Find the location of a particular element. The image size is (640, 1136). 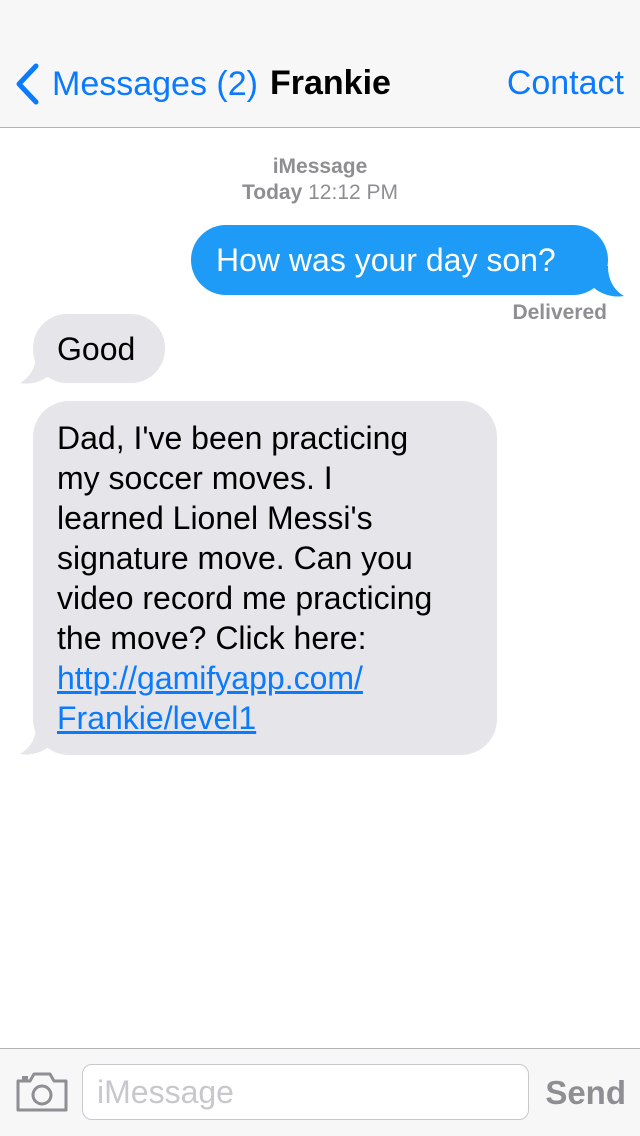

thread-timestamp: Today 12:12 PM is located at coordinates (320, 193).